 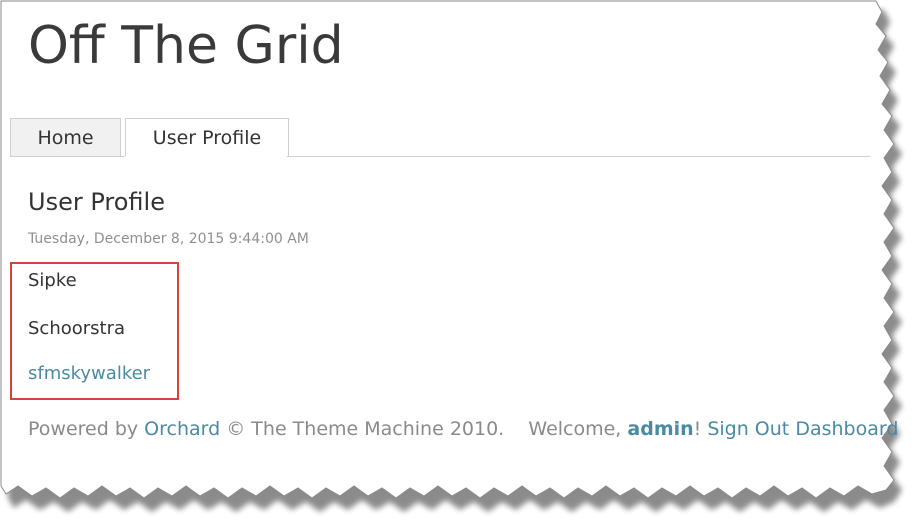 I want to click on dashboard-link: Dashboard, so click(x=846, y=429).